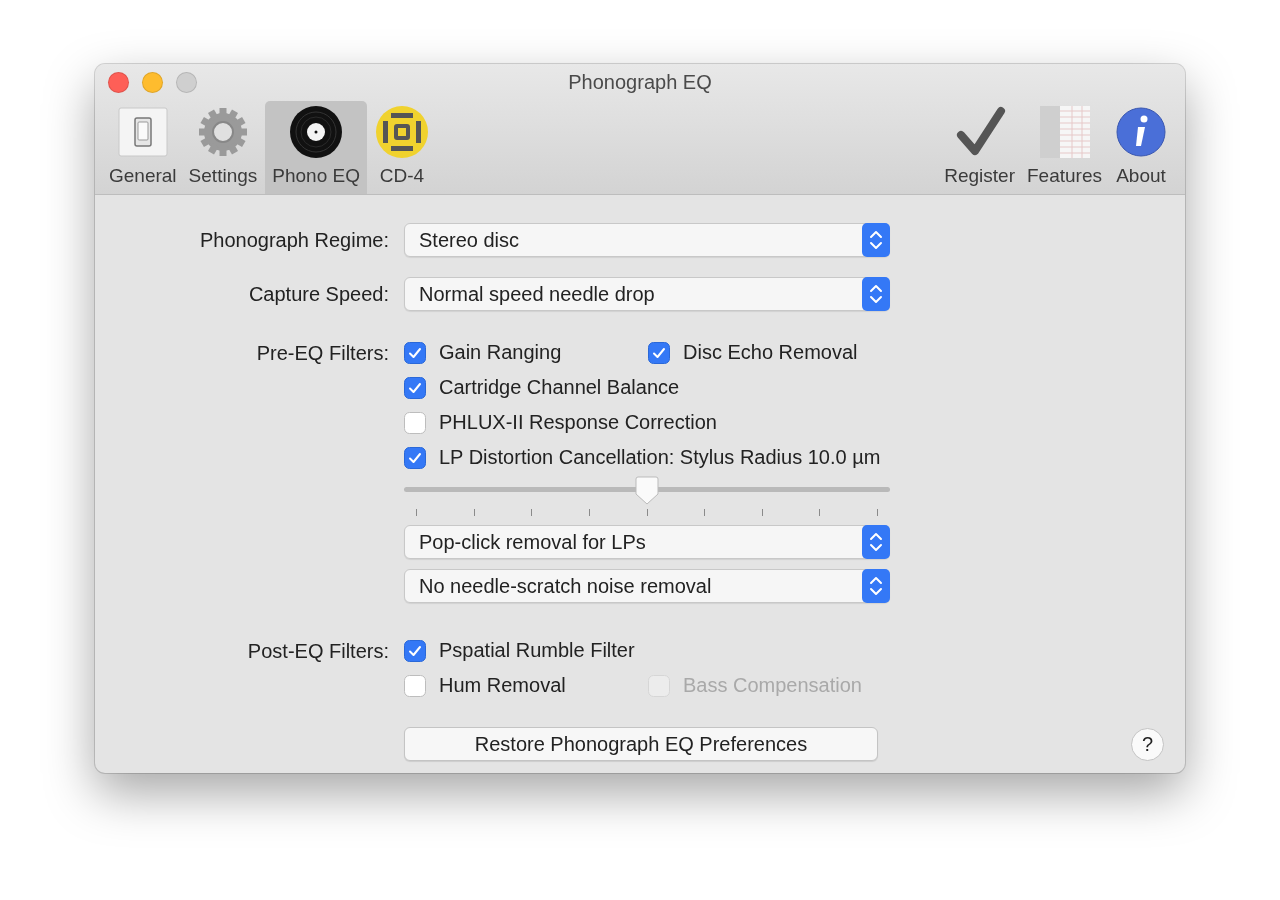 This screenshot has width=1280, height=900. I want to click on zoom-button, so click(186, 82).